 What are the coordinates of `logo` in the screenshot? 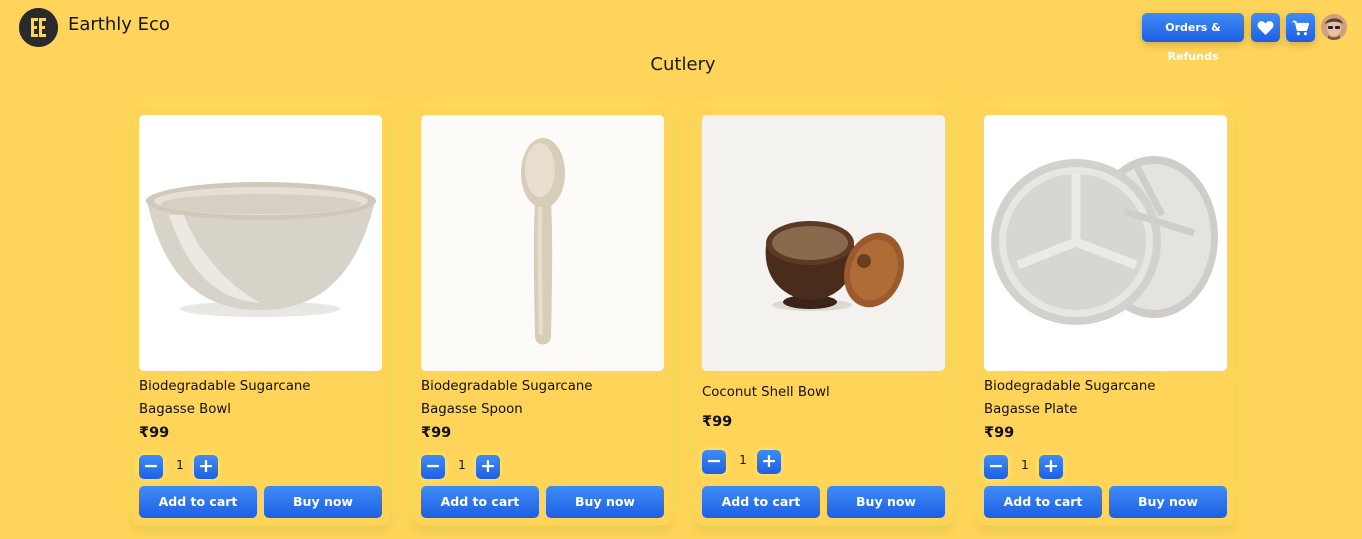 It's located at (38, 27).